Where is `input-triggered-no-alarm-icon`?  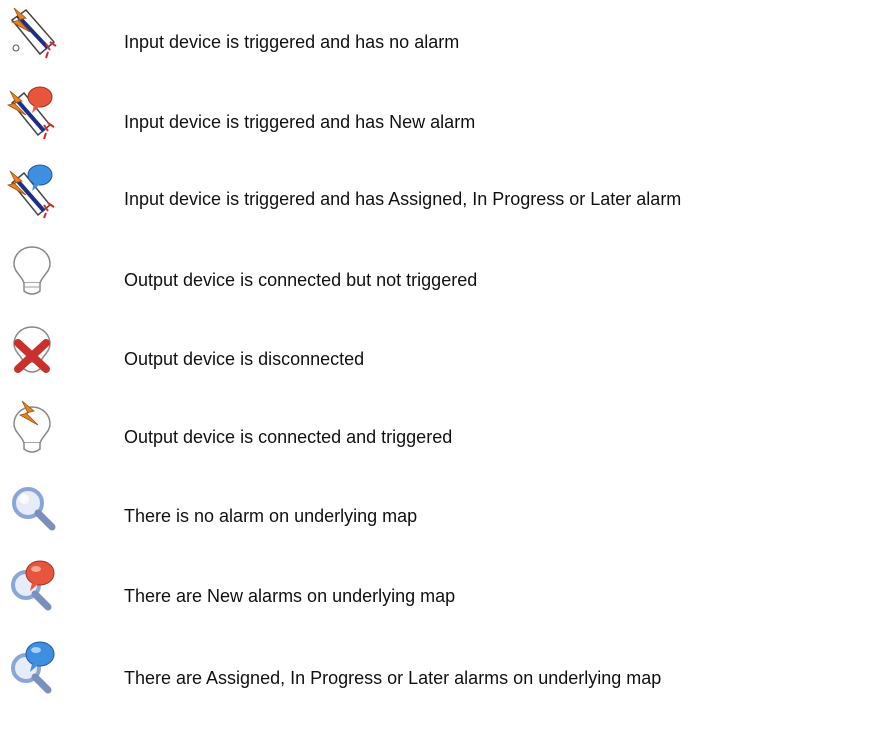
input-triggered-no-alarm-icon is located at coordinates (32, 34).